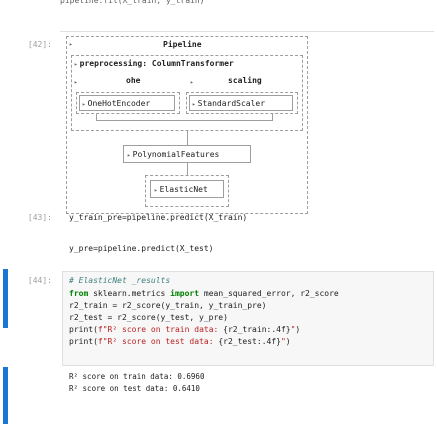  I want to click on polynomial-toggle-icon: ▸, so click(129, 155).